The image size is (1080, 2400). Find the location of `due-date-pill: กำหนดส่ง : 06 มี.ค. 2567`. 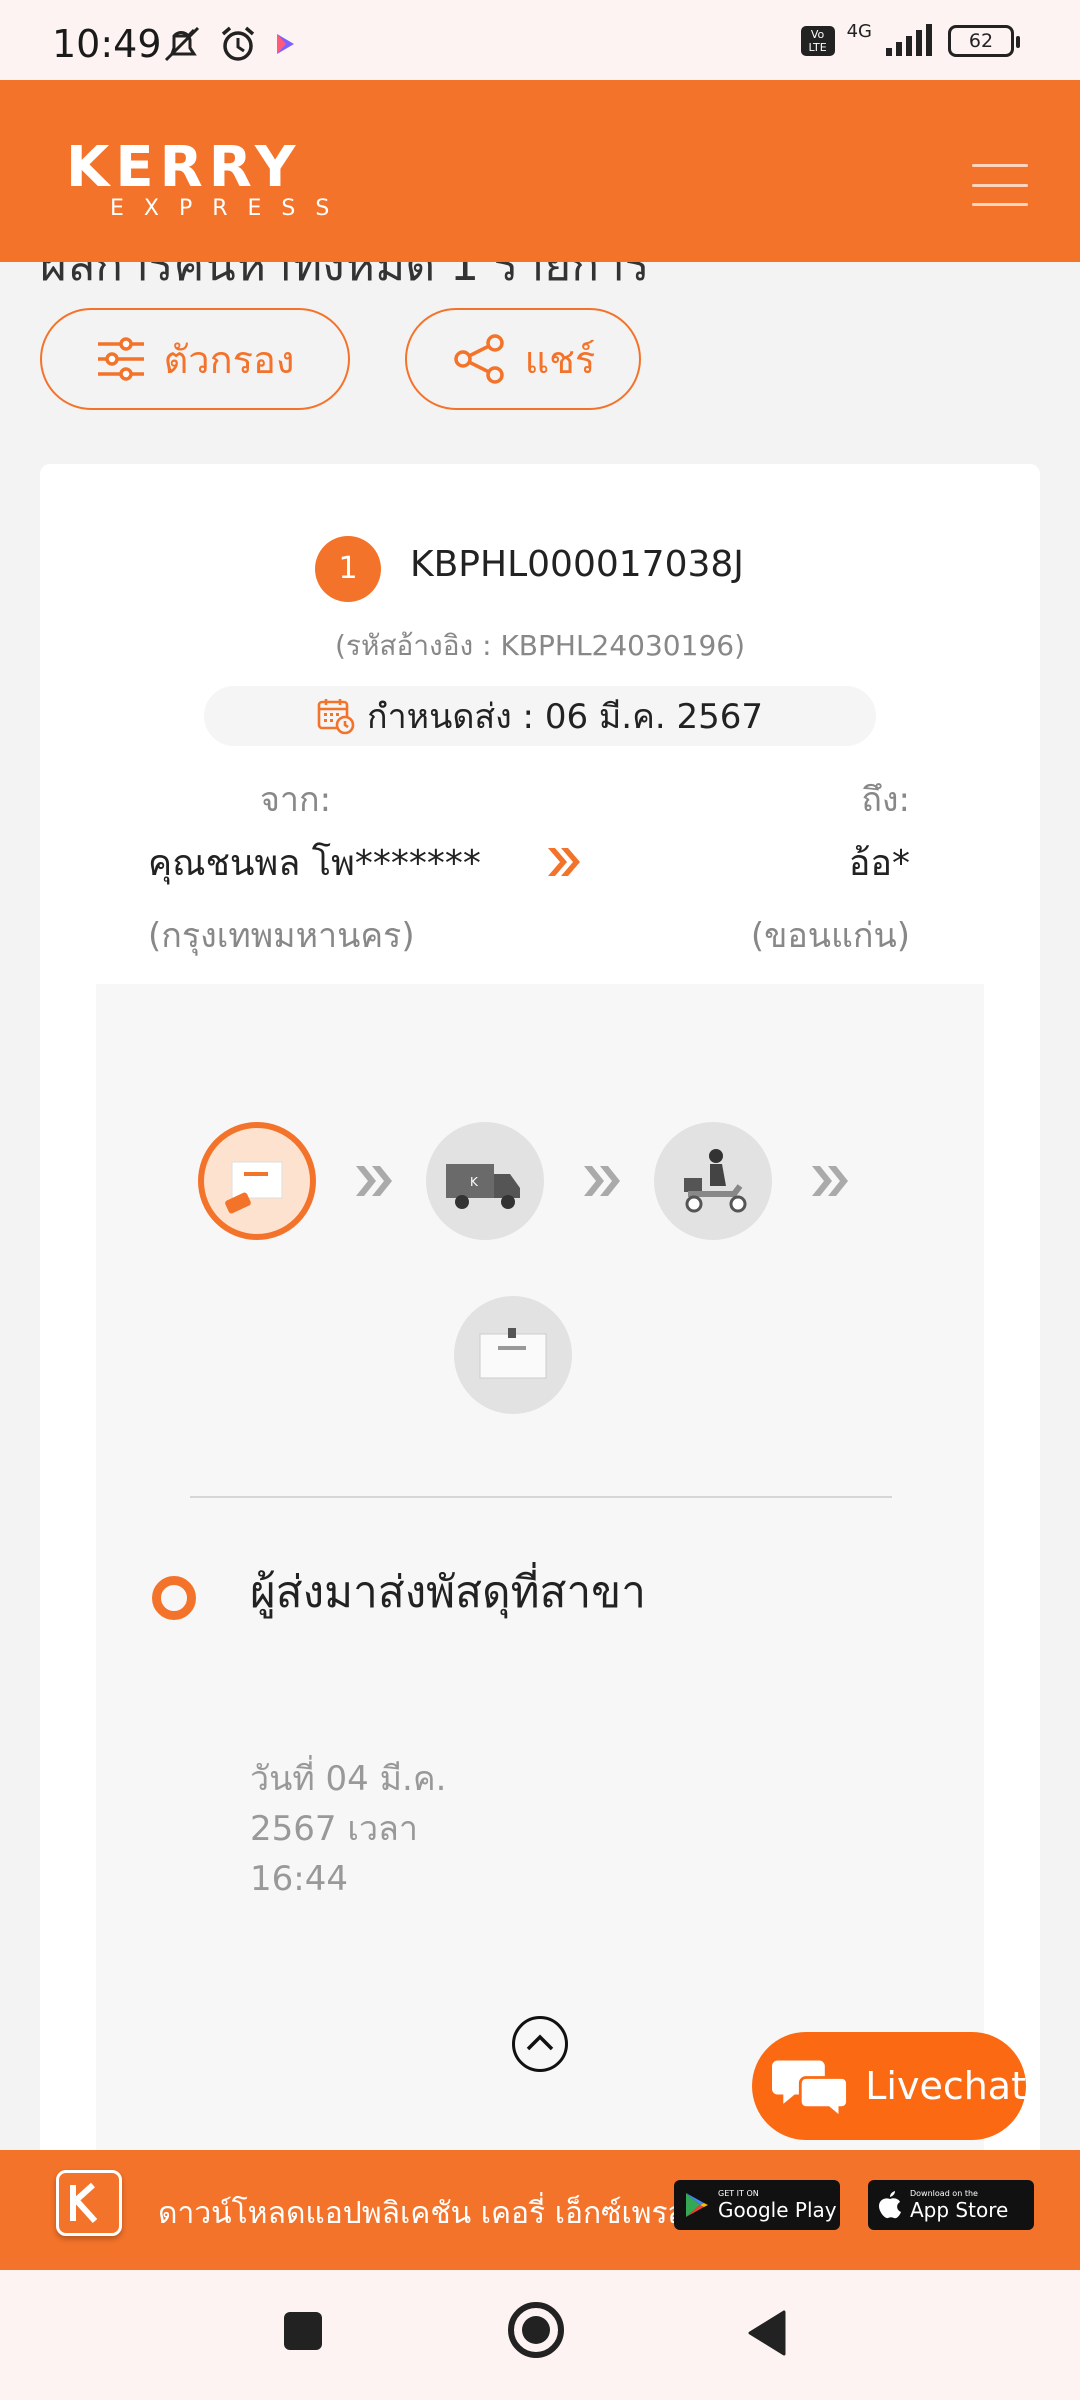

due-date-pill: กำหนดส่ง : 06 มี.ค. 2567 is located at coordinates (540, 716).